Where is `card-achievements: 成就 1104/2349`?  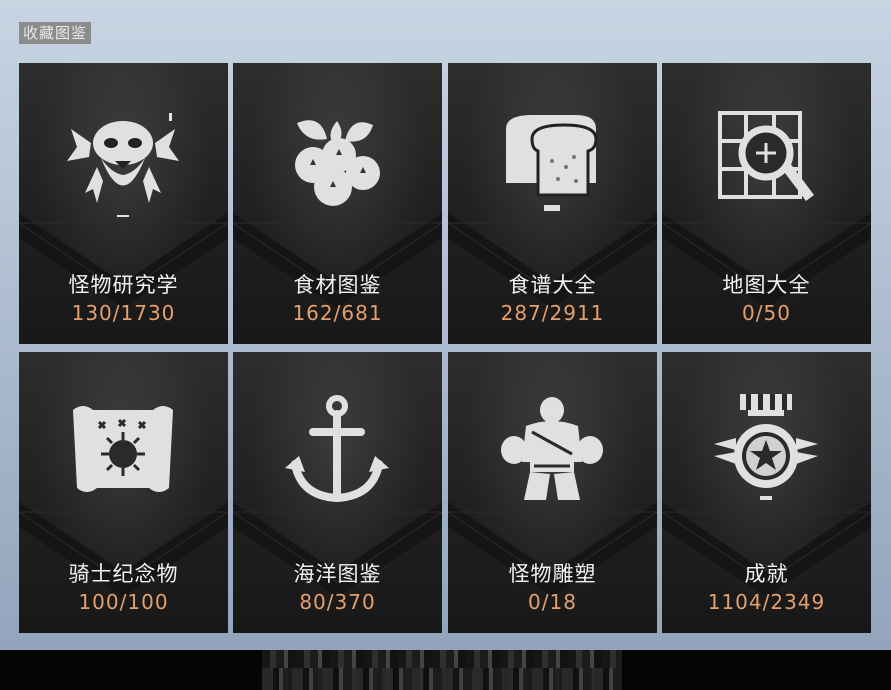 card-achievements: 成就 1104/2349 is located at coordinates (766, 492).